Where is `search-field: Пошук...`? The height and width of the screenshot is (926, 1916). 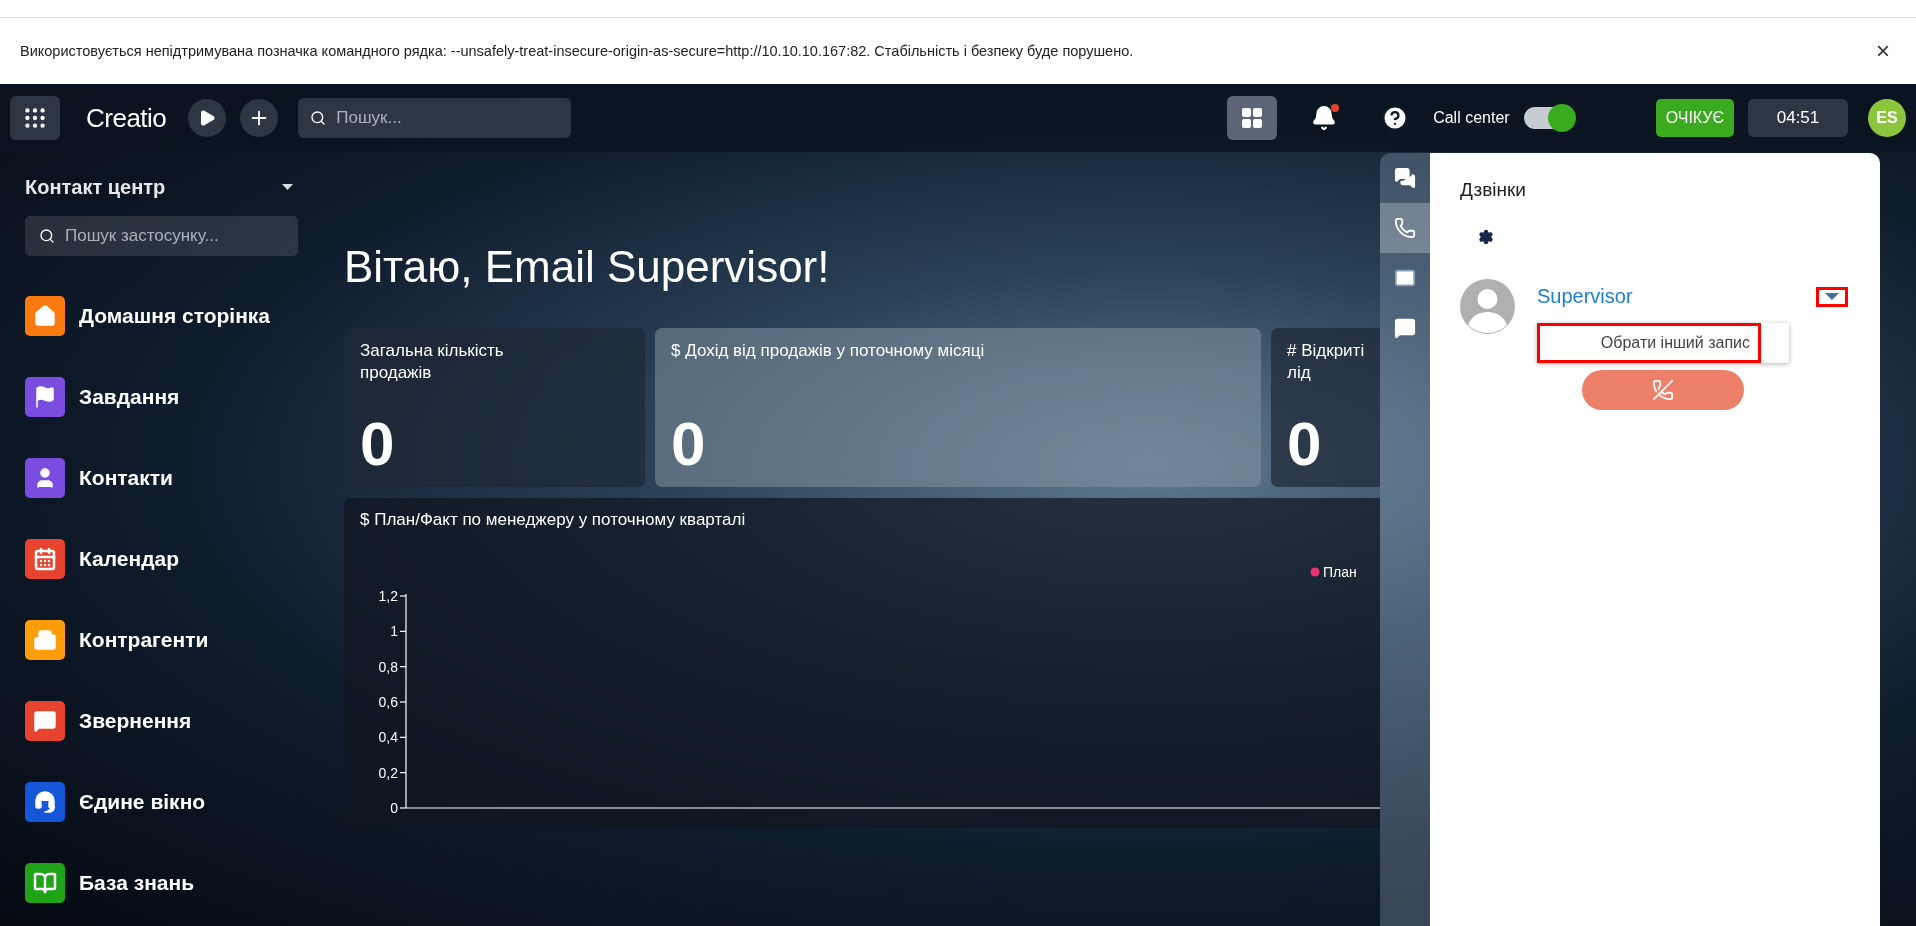 search-field: Пошук... is located at coordinates (447, 118).